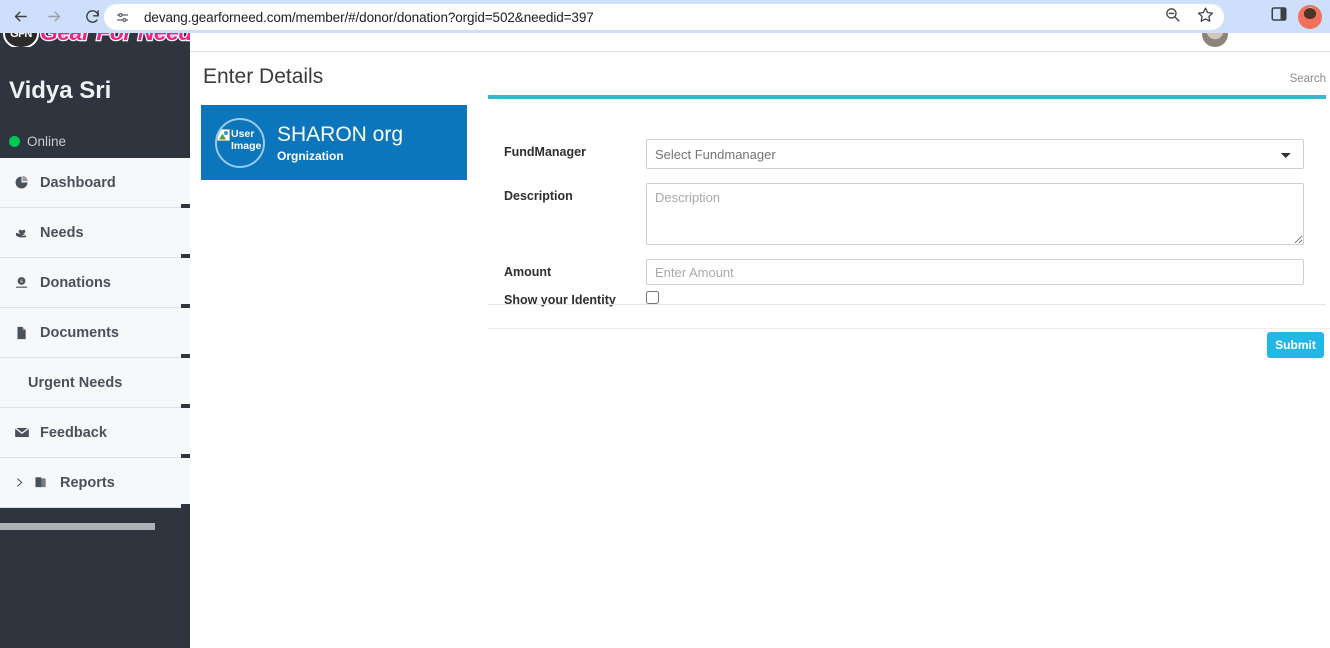 The width and height of the screenshot is (1330, 648). I want to click on brand-logo: GFN Gear For Need, so click(95, 40).